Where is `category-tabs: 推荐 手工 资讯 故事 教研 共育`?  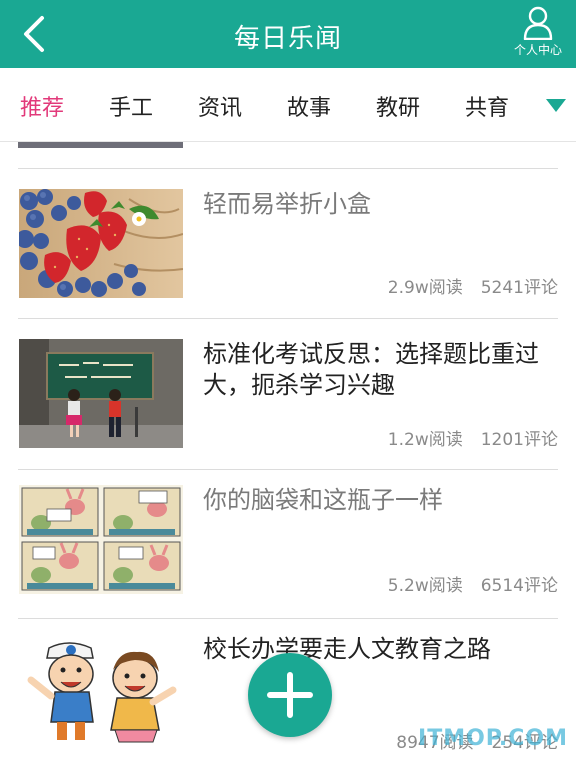
category-tabs: 推荐 手工 资讯 故事 教研 共育 is located at coordinates (288, 105).